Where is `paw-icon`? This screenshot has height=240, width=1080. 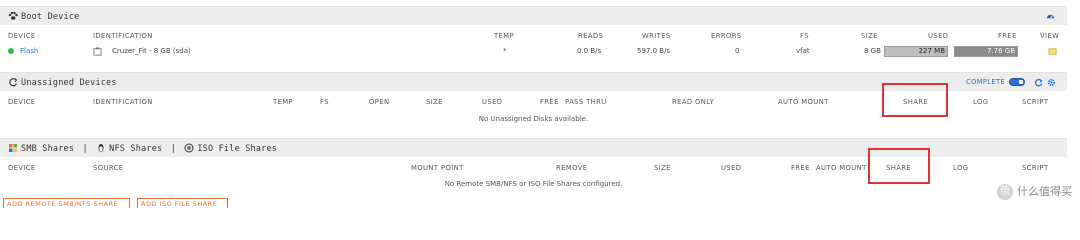
paw-icon is located at coordinates (13, 15).